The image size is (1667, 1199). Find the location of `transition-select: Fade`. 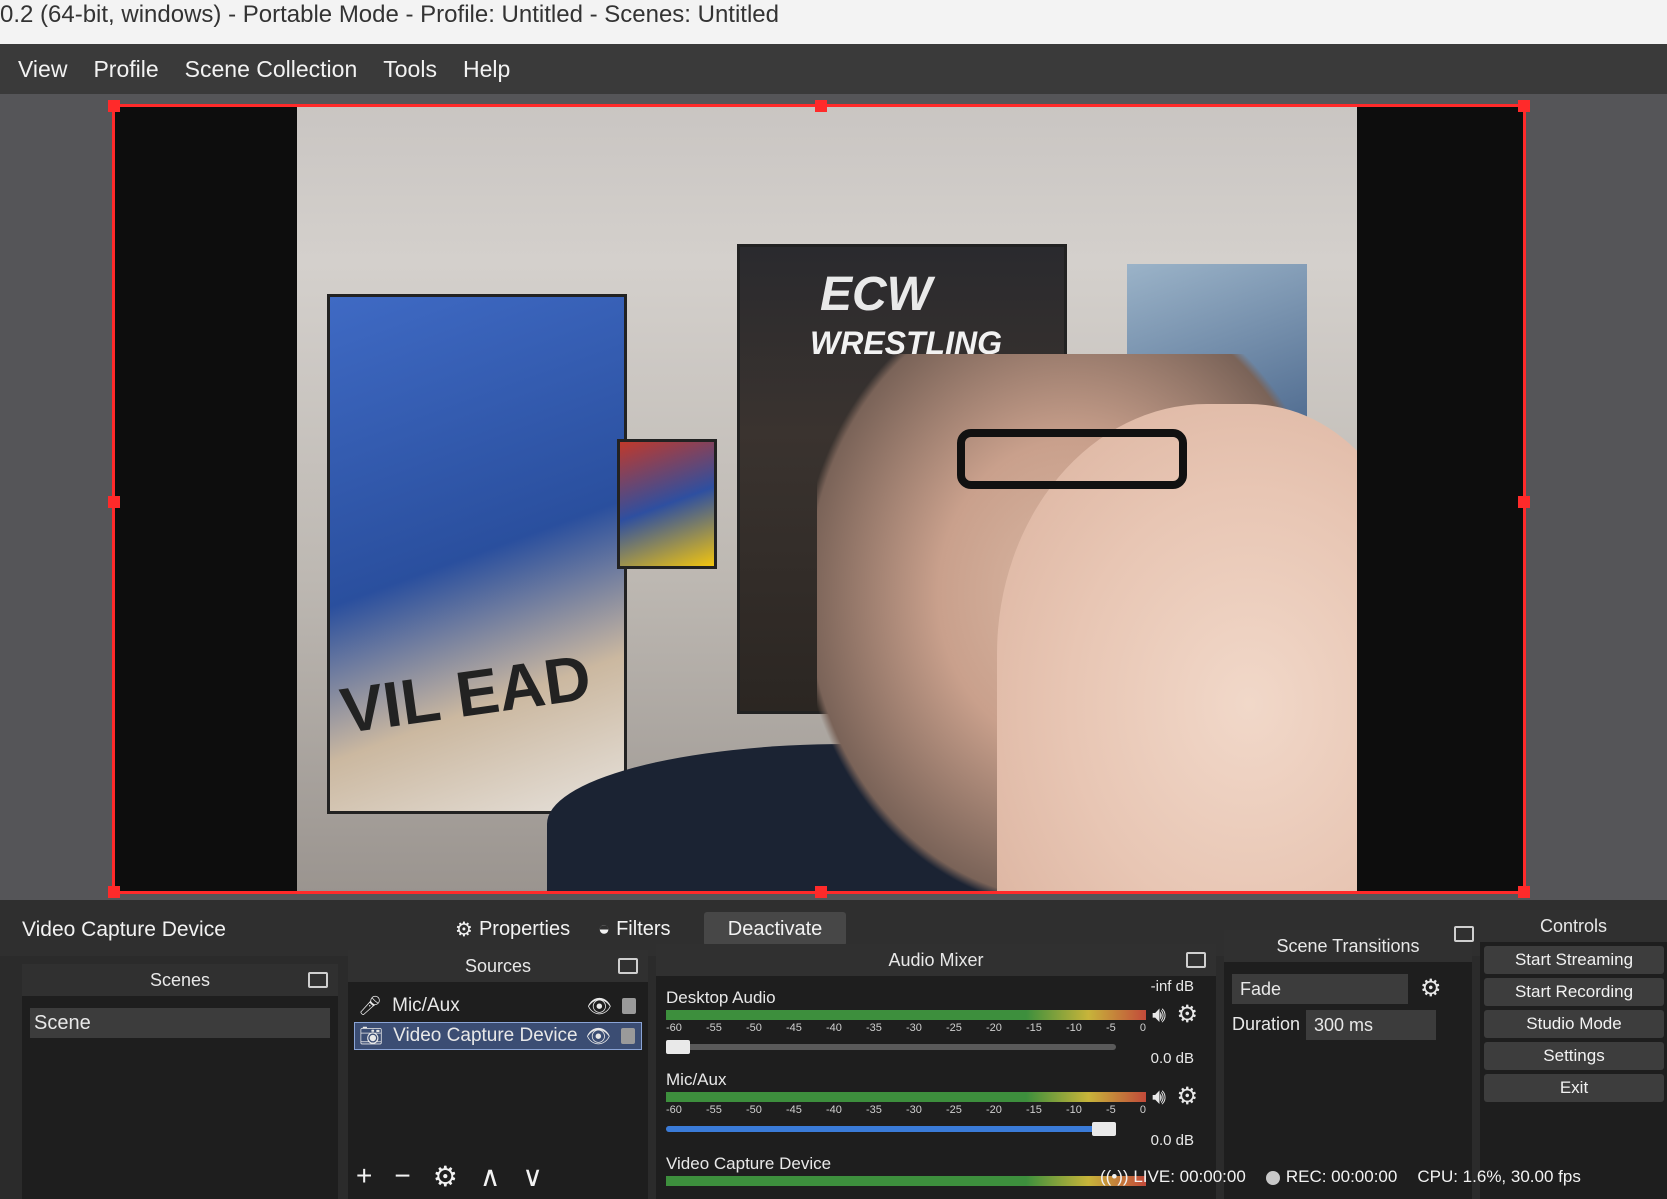

transition-select: Fade is located at coordinates (1320, 989).